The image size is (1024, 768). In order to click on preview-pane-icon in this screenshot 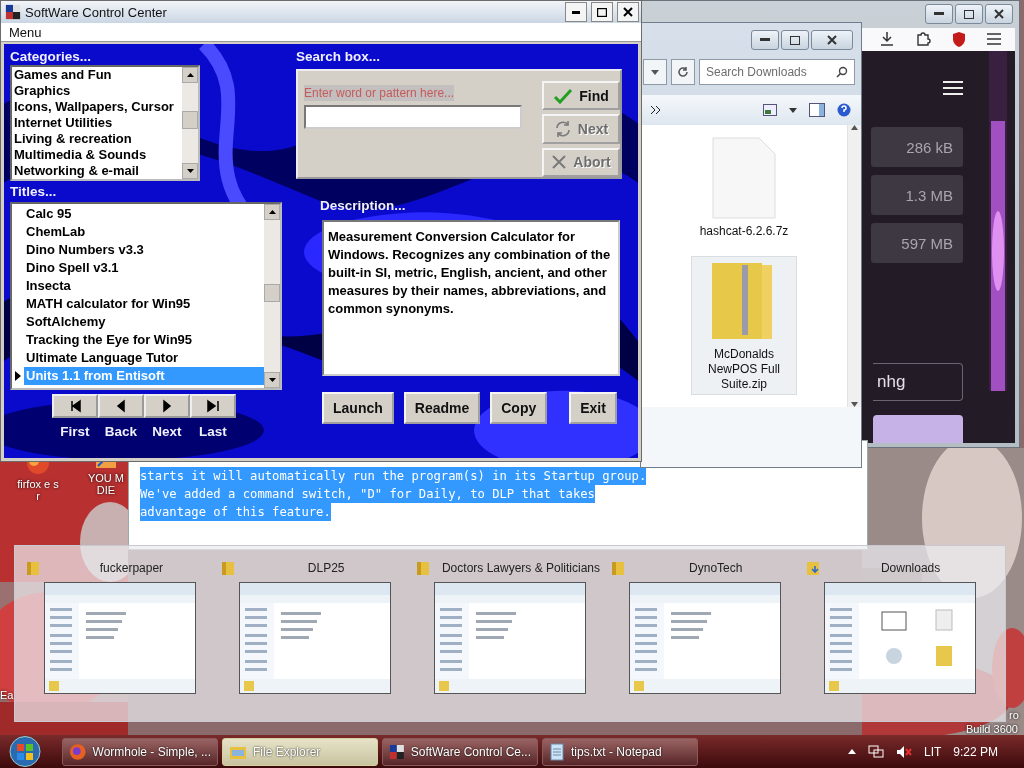, I will do `click(817, 110)`.